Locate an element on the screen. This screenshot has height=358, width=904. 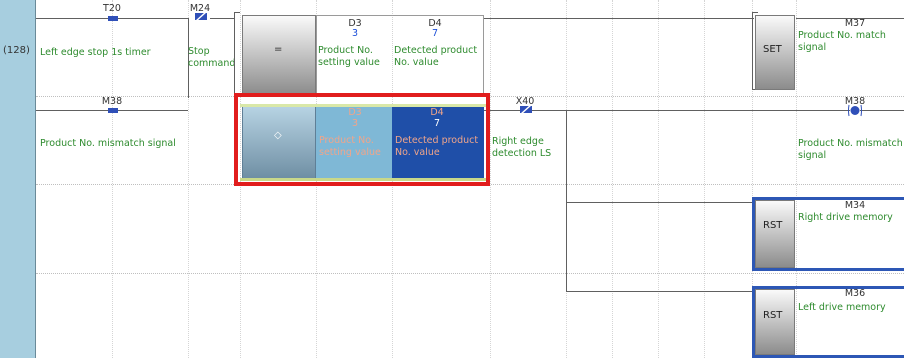
device-comment: Product No. mismatch is located at coordinates (850, 143).